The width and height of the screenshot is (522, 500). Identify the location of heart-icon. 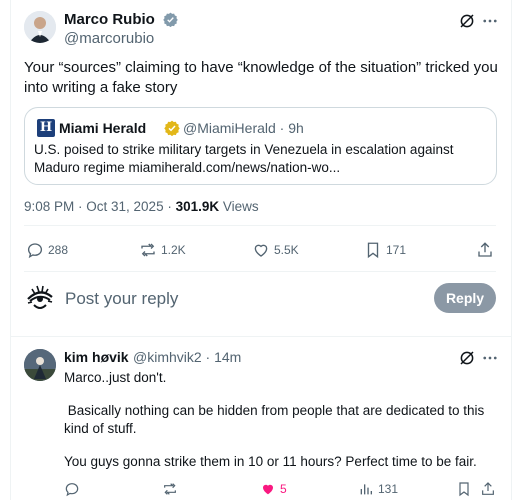
(261, 250).